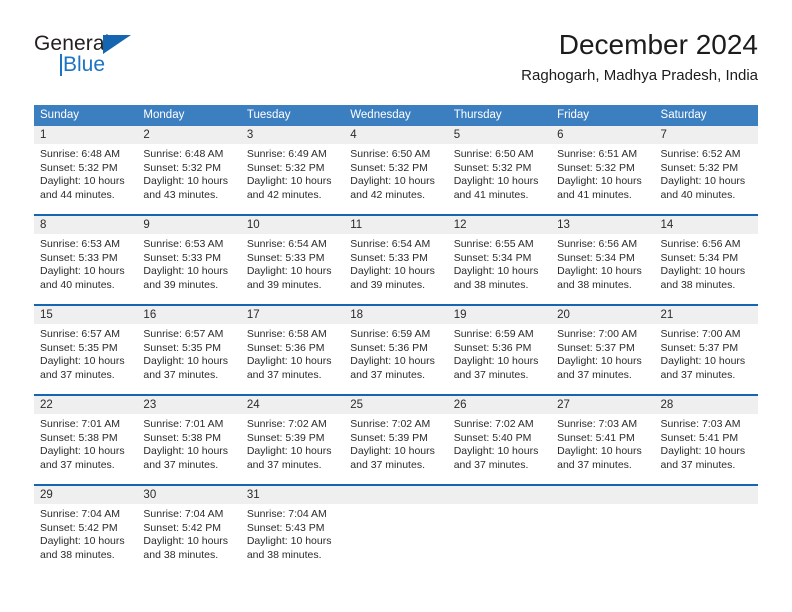  I want to click on day-number-band: 28, so click(706, 405).